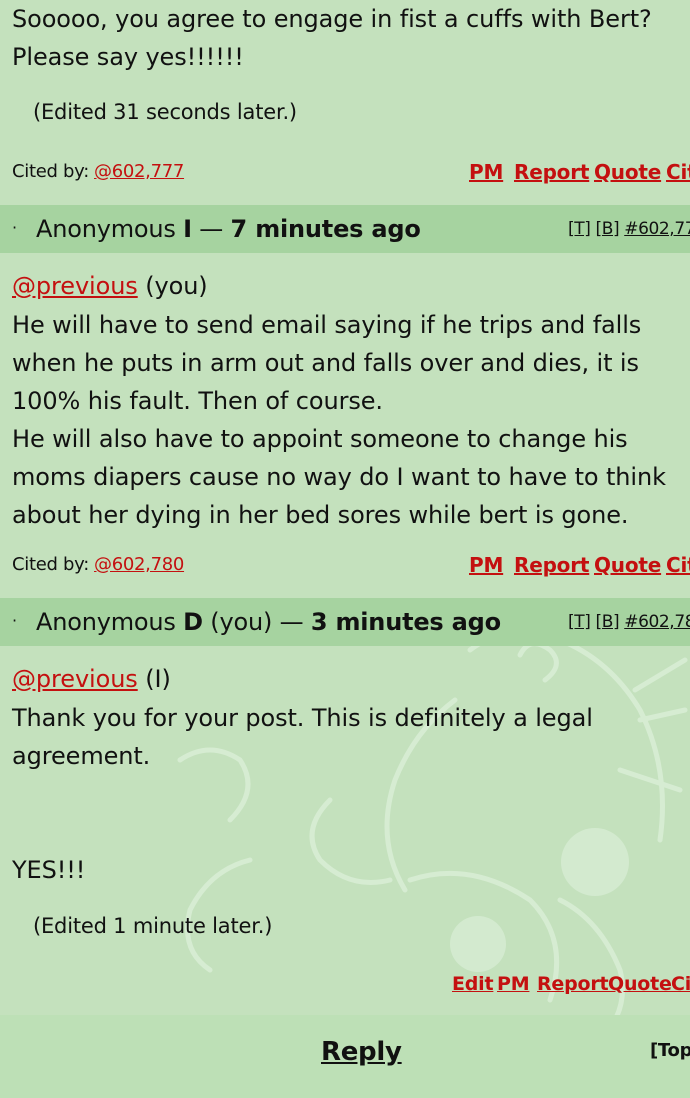  I want to click on edited-note: (Edited 31 seconds later.), so click(165, 112).